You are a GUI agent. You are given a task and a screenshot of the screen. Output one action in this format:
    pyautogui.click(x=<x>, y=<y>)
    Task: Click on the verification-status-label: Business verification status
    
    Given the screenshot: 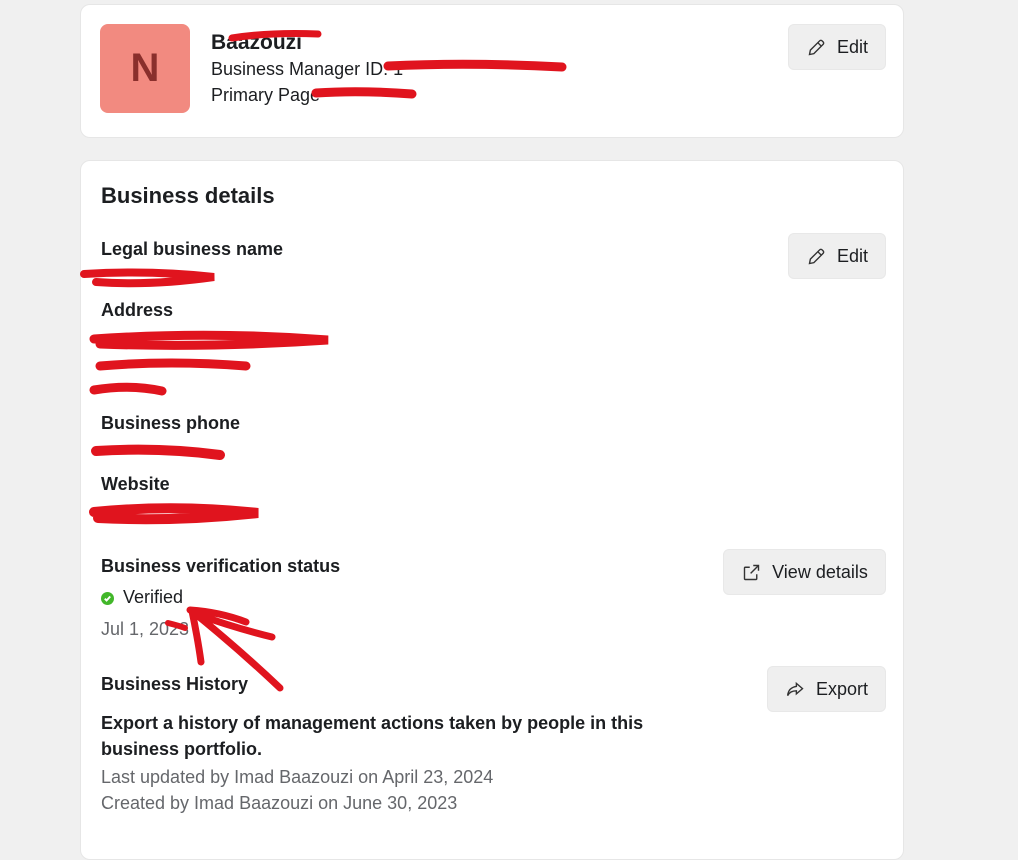 What is the action you would take?
    pyautogui.click(x=221, y=566)
    